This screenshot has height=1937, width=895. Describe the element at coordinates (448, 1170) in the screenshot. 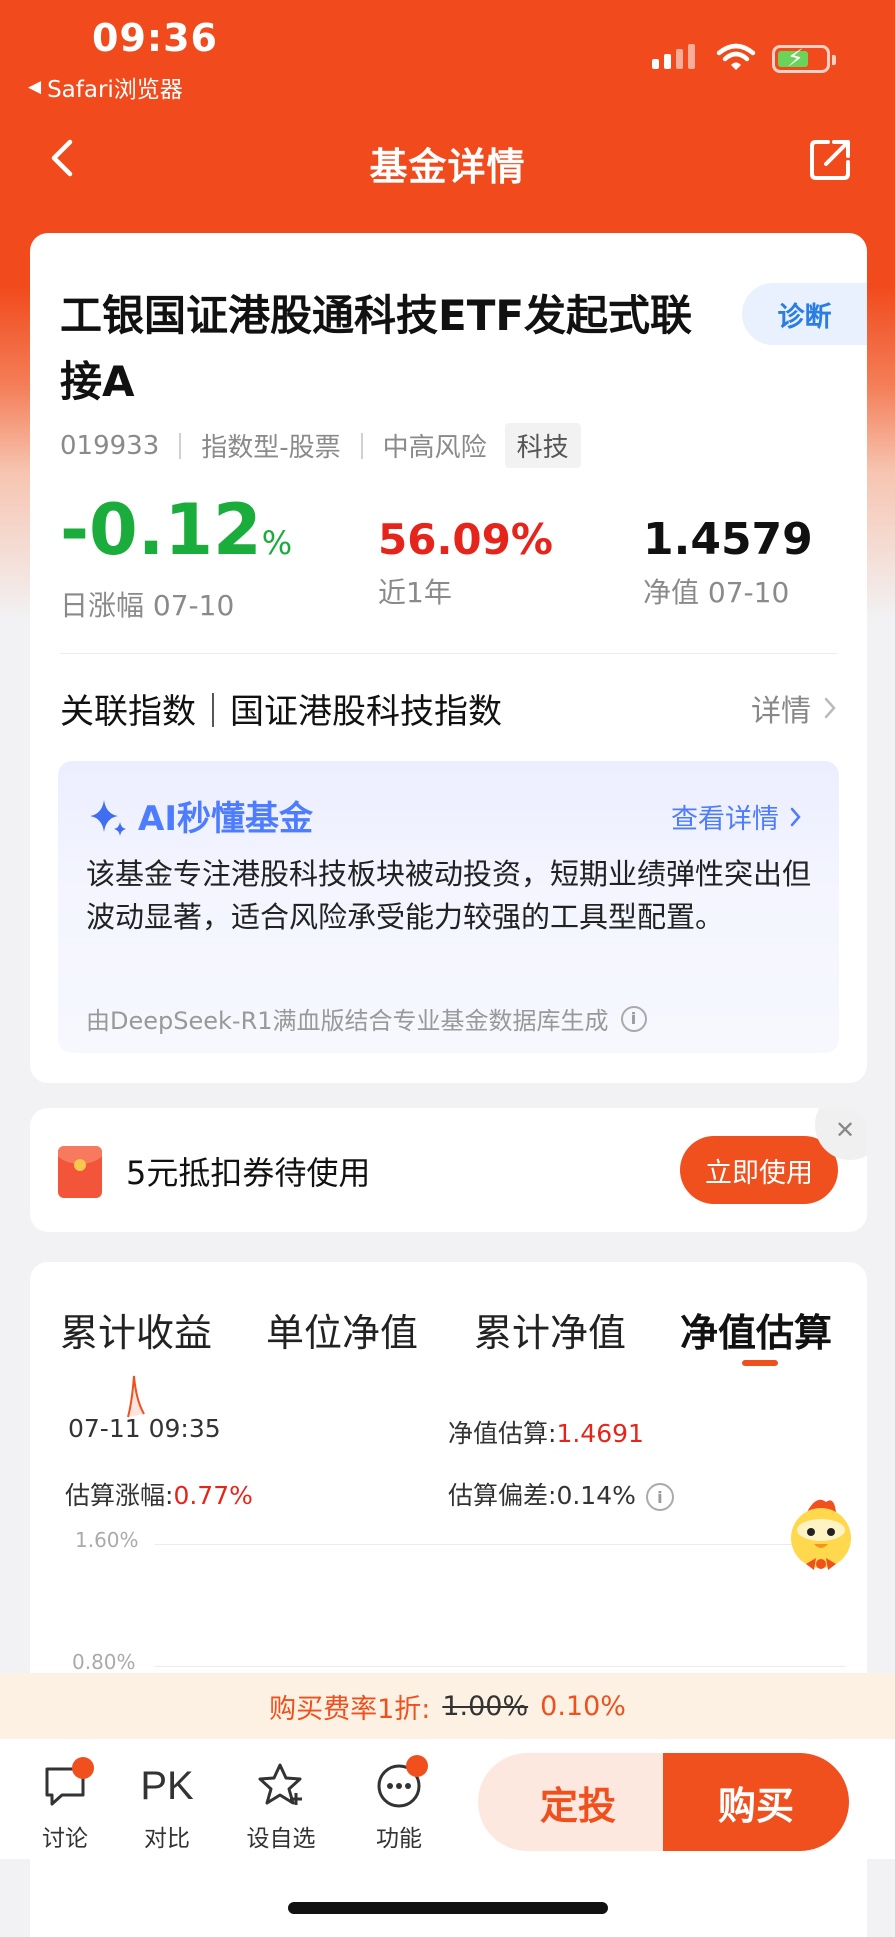

I see `coupon-card: 5元抵扣券待使用 立即使用 ✕` at that location.